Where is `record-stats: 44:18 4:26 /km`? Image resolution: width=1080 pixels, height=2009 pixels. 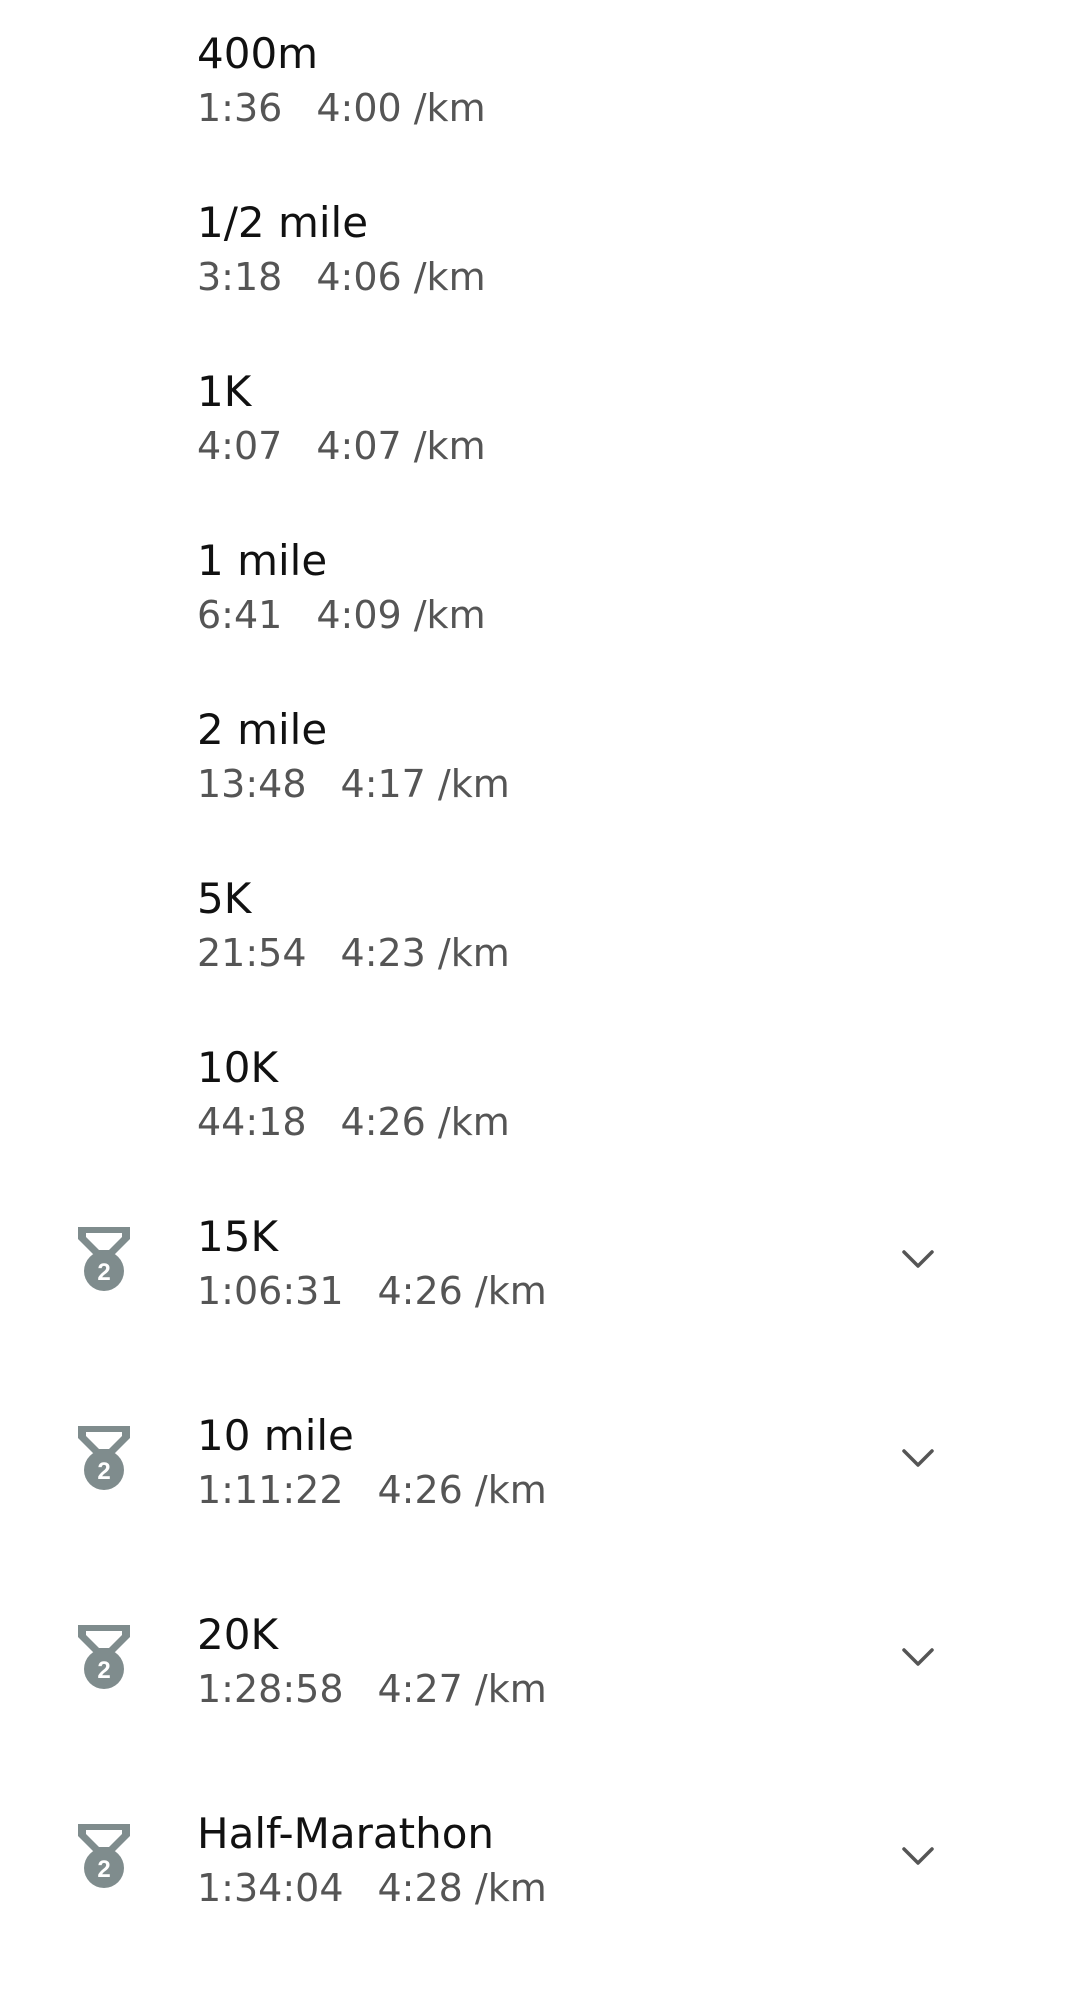
record-stats: 44:18 4:26 /km is located at coordinates (353, 1122).